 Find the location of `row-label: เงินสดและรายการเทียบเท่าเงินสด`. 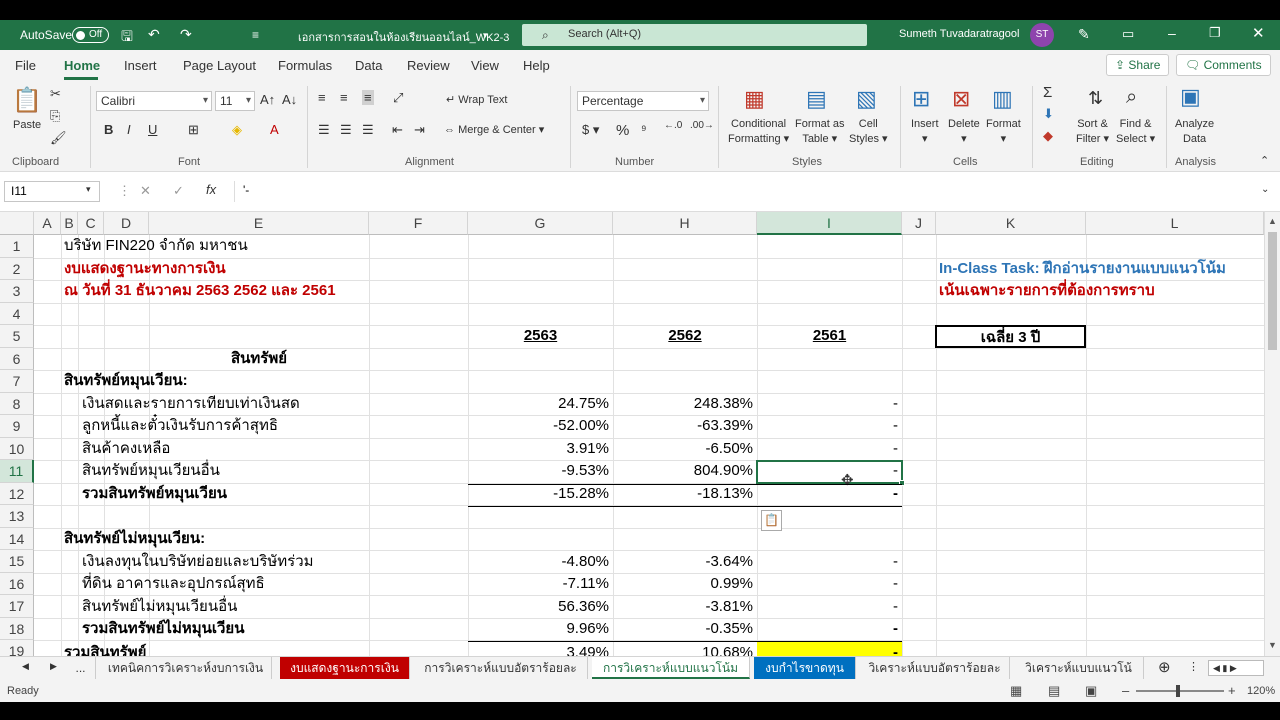

row-label: เงินสดและรายการเทียบเท่าเงินสด is located at coordinates (191, 404).